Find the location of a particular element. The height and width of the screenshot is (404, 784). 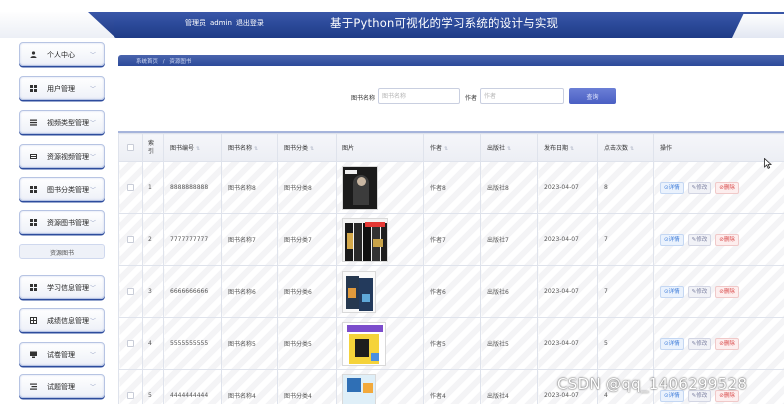

sidebar-item-resource-video-management: 资源视频管理 ﹀ is located at coordinates (62, 156).